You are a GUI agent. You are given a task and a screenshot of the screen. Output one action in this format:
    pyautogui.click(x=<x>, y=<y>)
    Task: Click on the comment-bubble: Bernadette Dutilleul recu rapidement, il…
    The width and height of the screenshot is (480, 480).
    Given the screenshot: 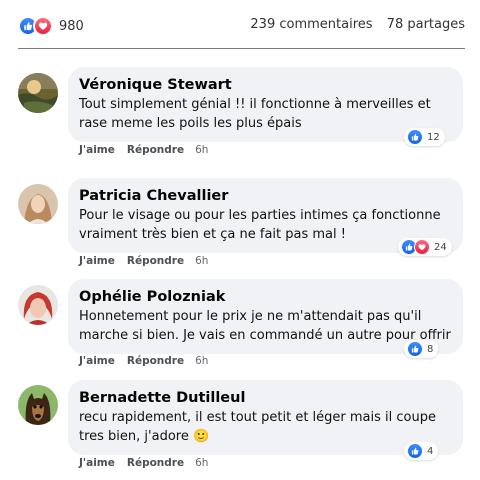 What is the action you would take?
    pyautogui.click(x=265, y=417)
    